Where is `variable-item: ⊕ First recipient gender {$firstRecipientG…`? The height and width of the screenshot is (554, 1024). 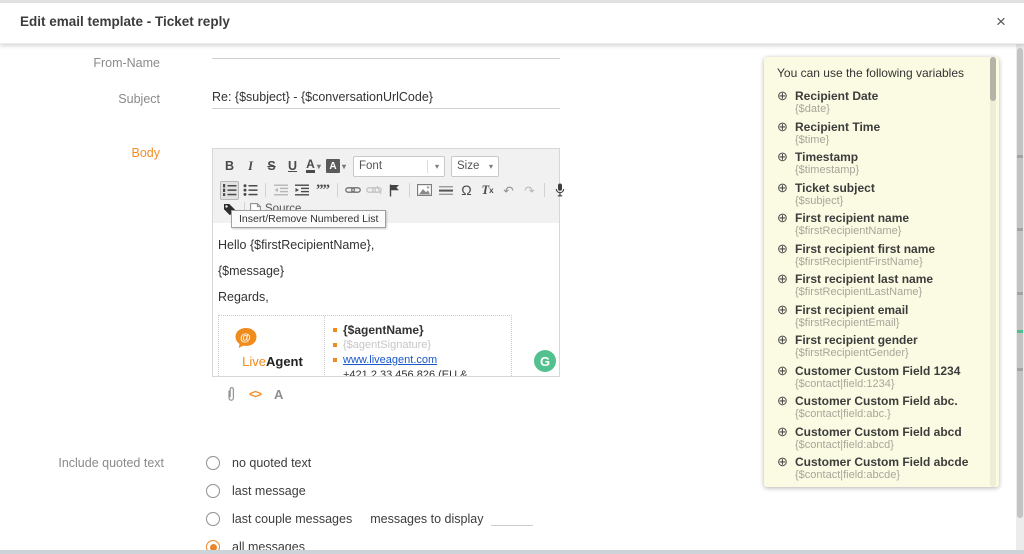
variable-item: ⊕ First recipient gender {$firstRecipientG… is located at coordinates (875, 346).